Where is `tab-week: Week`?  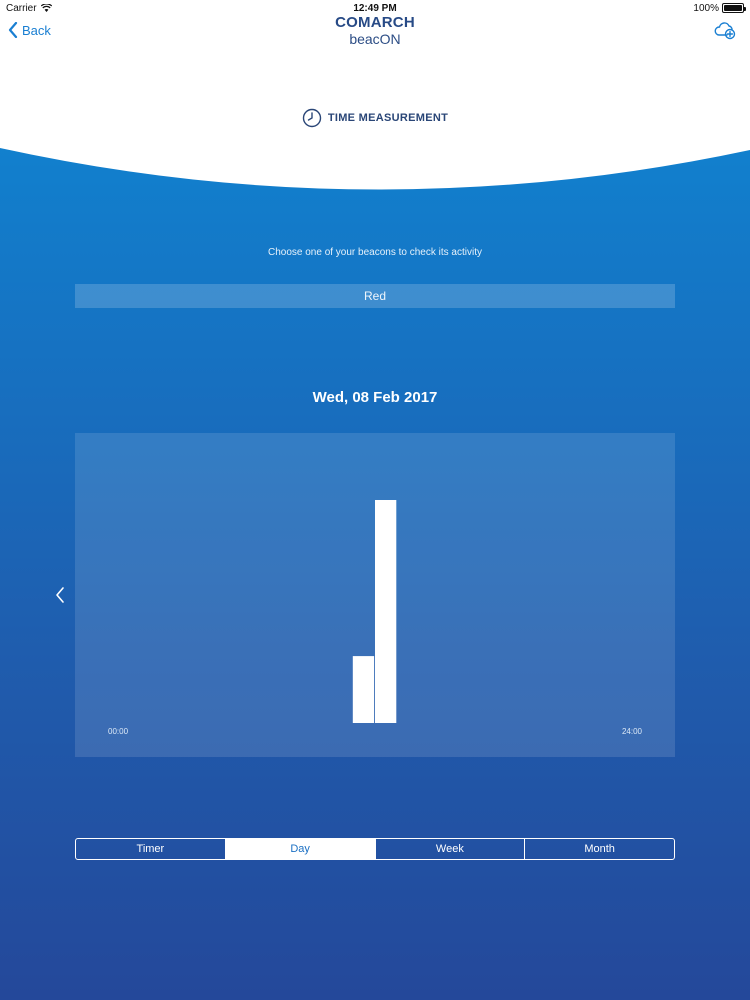
tab-week: Week is located at coordinates (449, 849).